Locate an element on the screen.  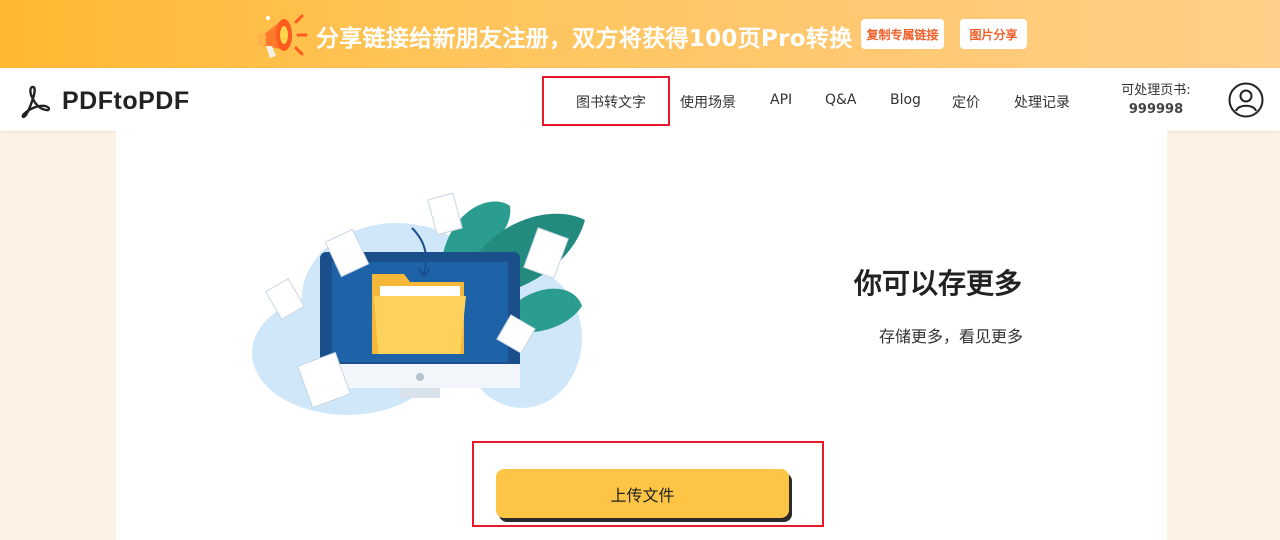
promo-banner: 分享链接给新朋友注册，双方将获得100页Pro转换 复制专属链接 图片分享 is located at coordinates (640, 34).